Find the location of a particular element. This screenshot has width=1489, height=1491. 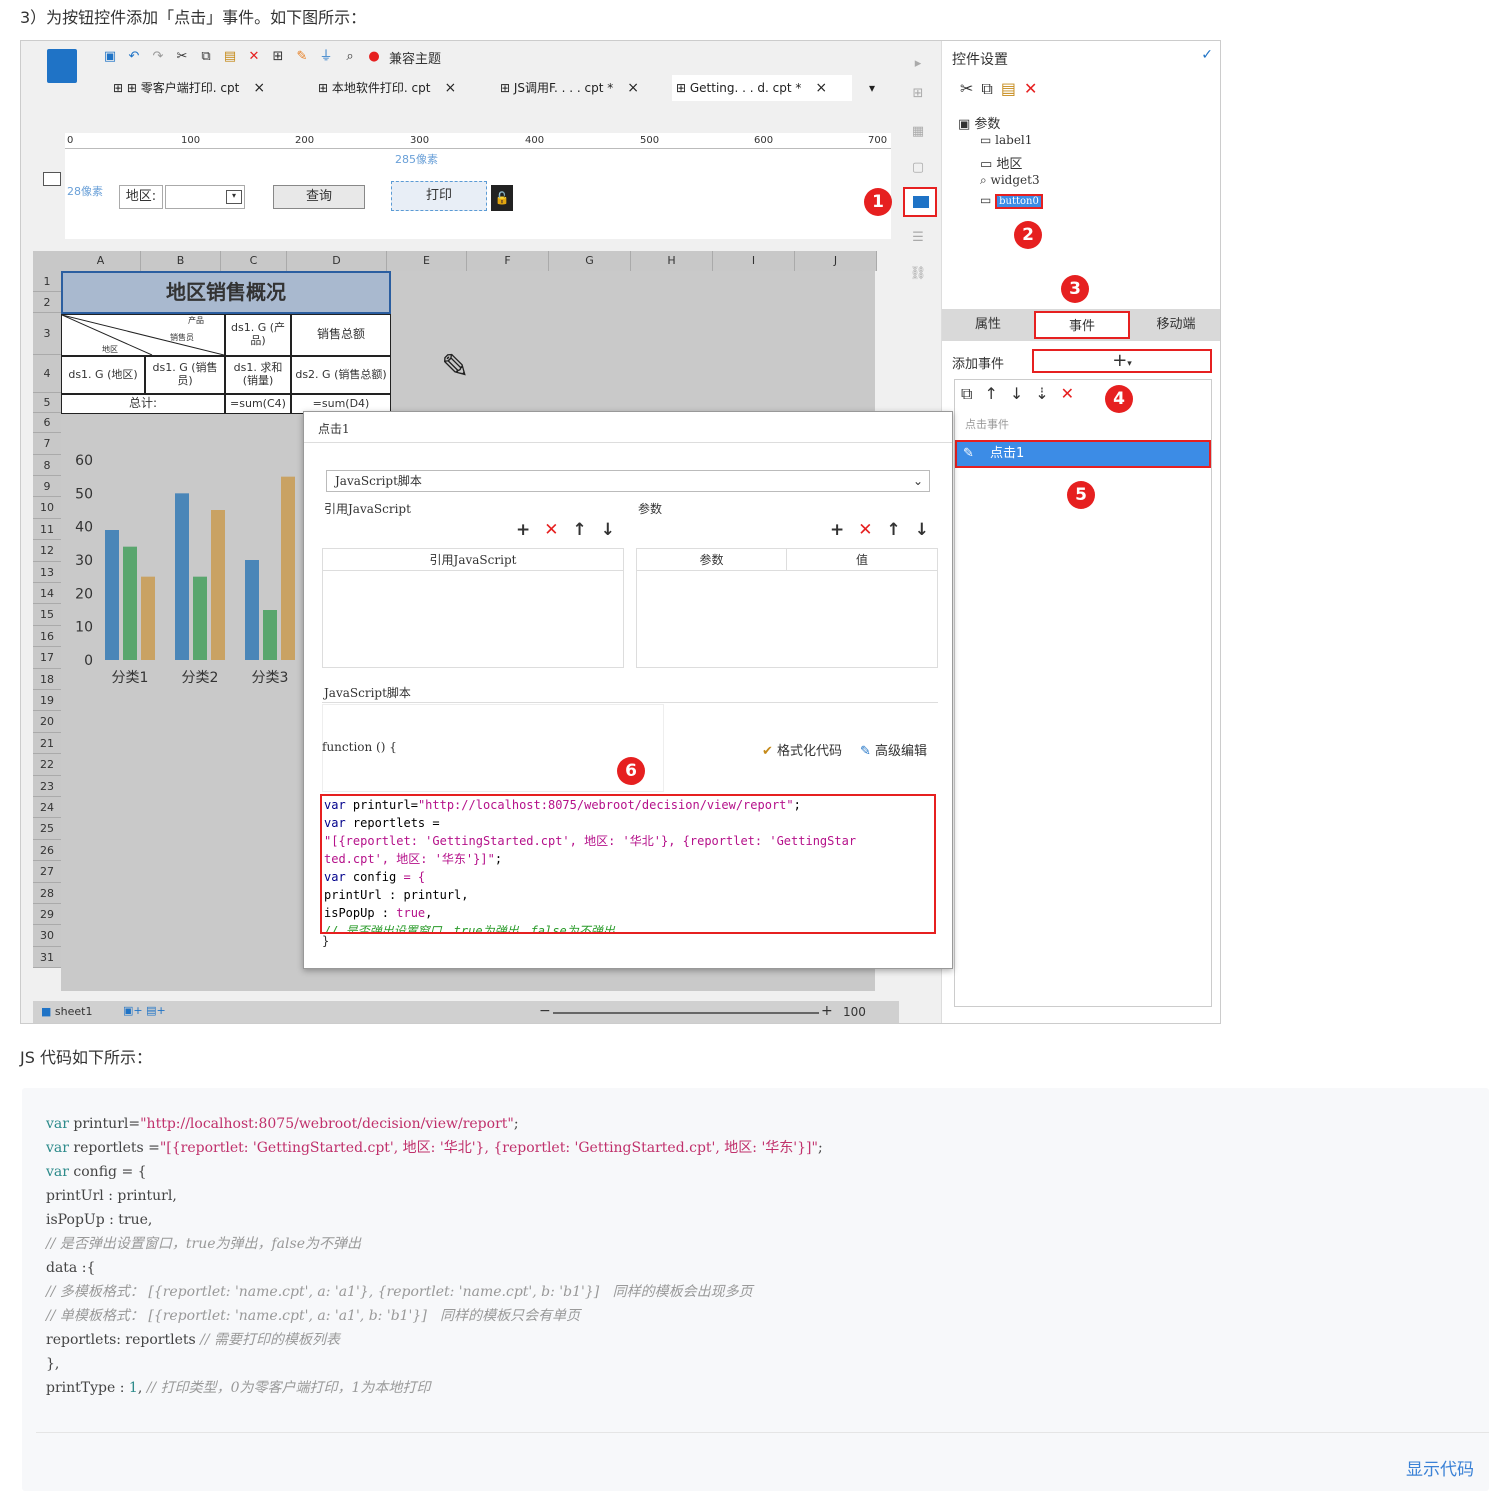

row-header: 22 is located at coordinates (47, 765).